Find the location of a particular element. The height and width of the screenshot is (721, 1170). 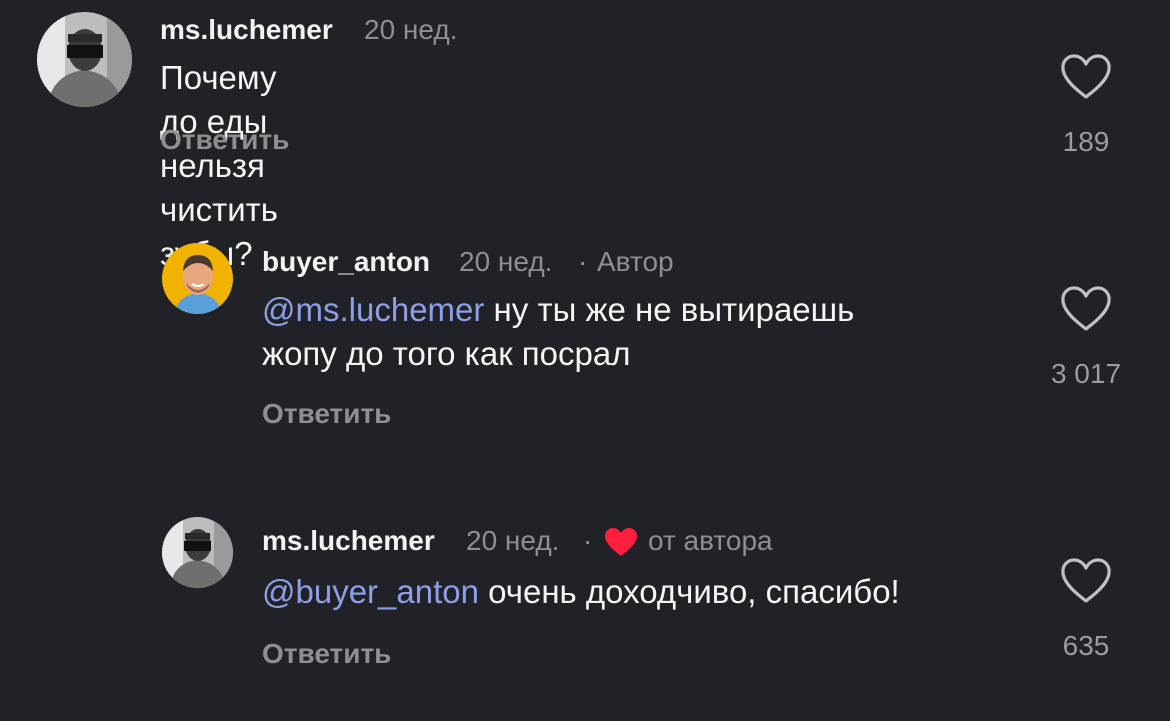

like-count: 189 is located at coordinates (1086, 141).